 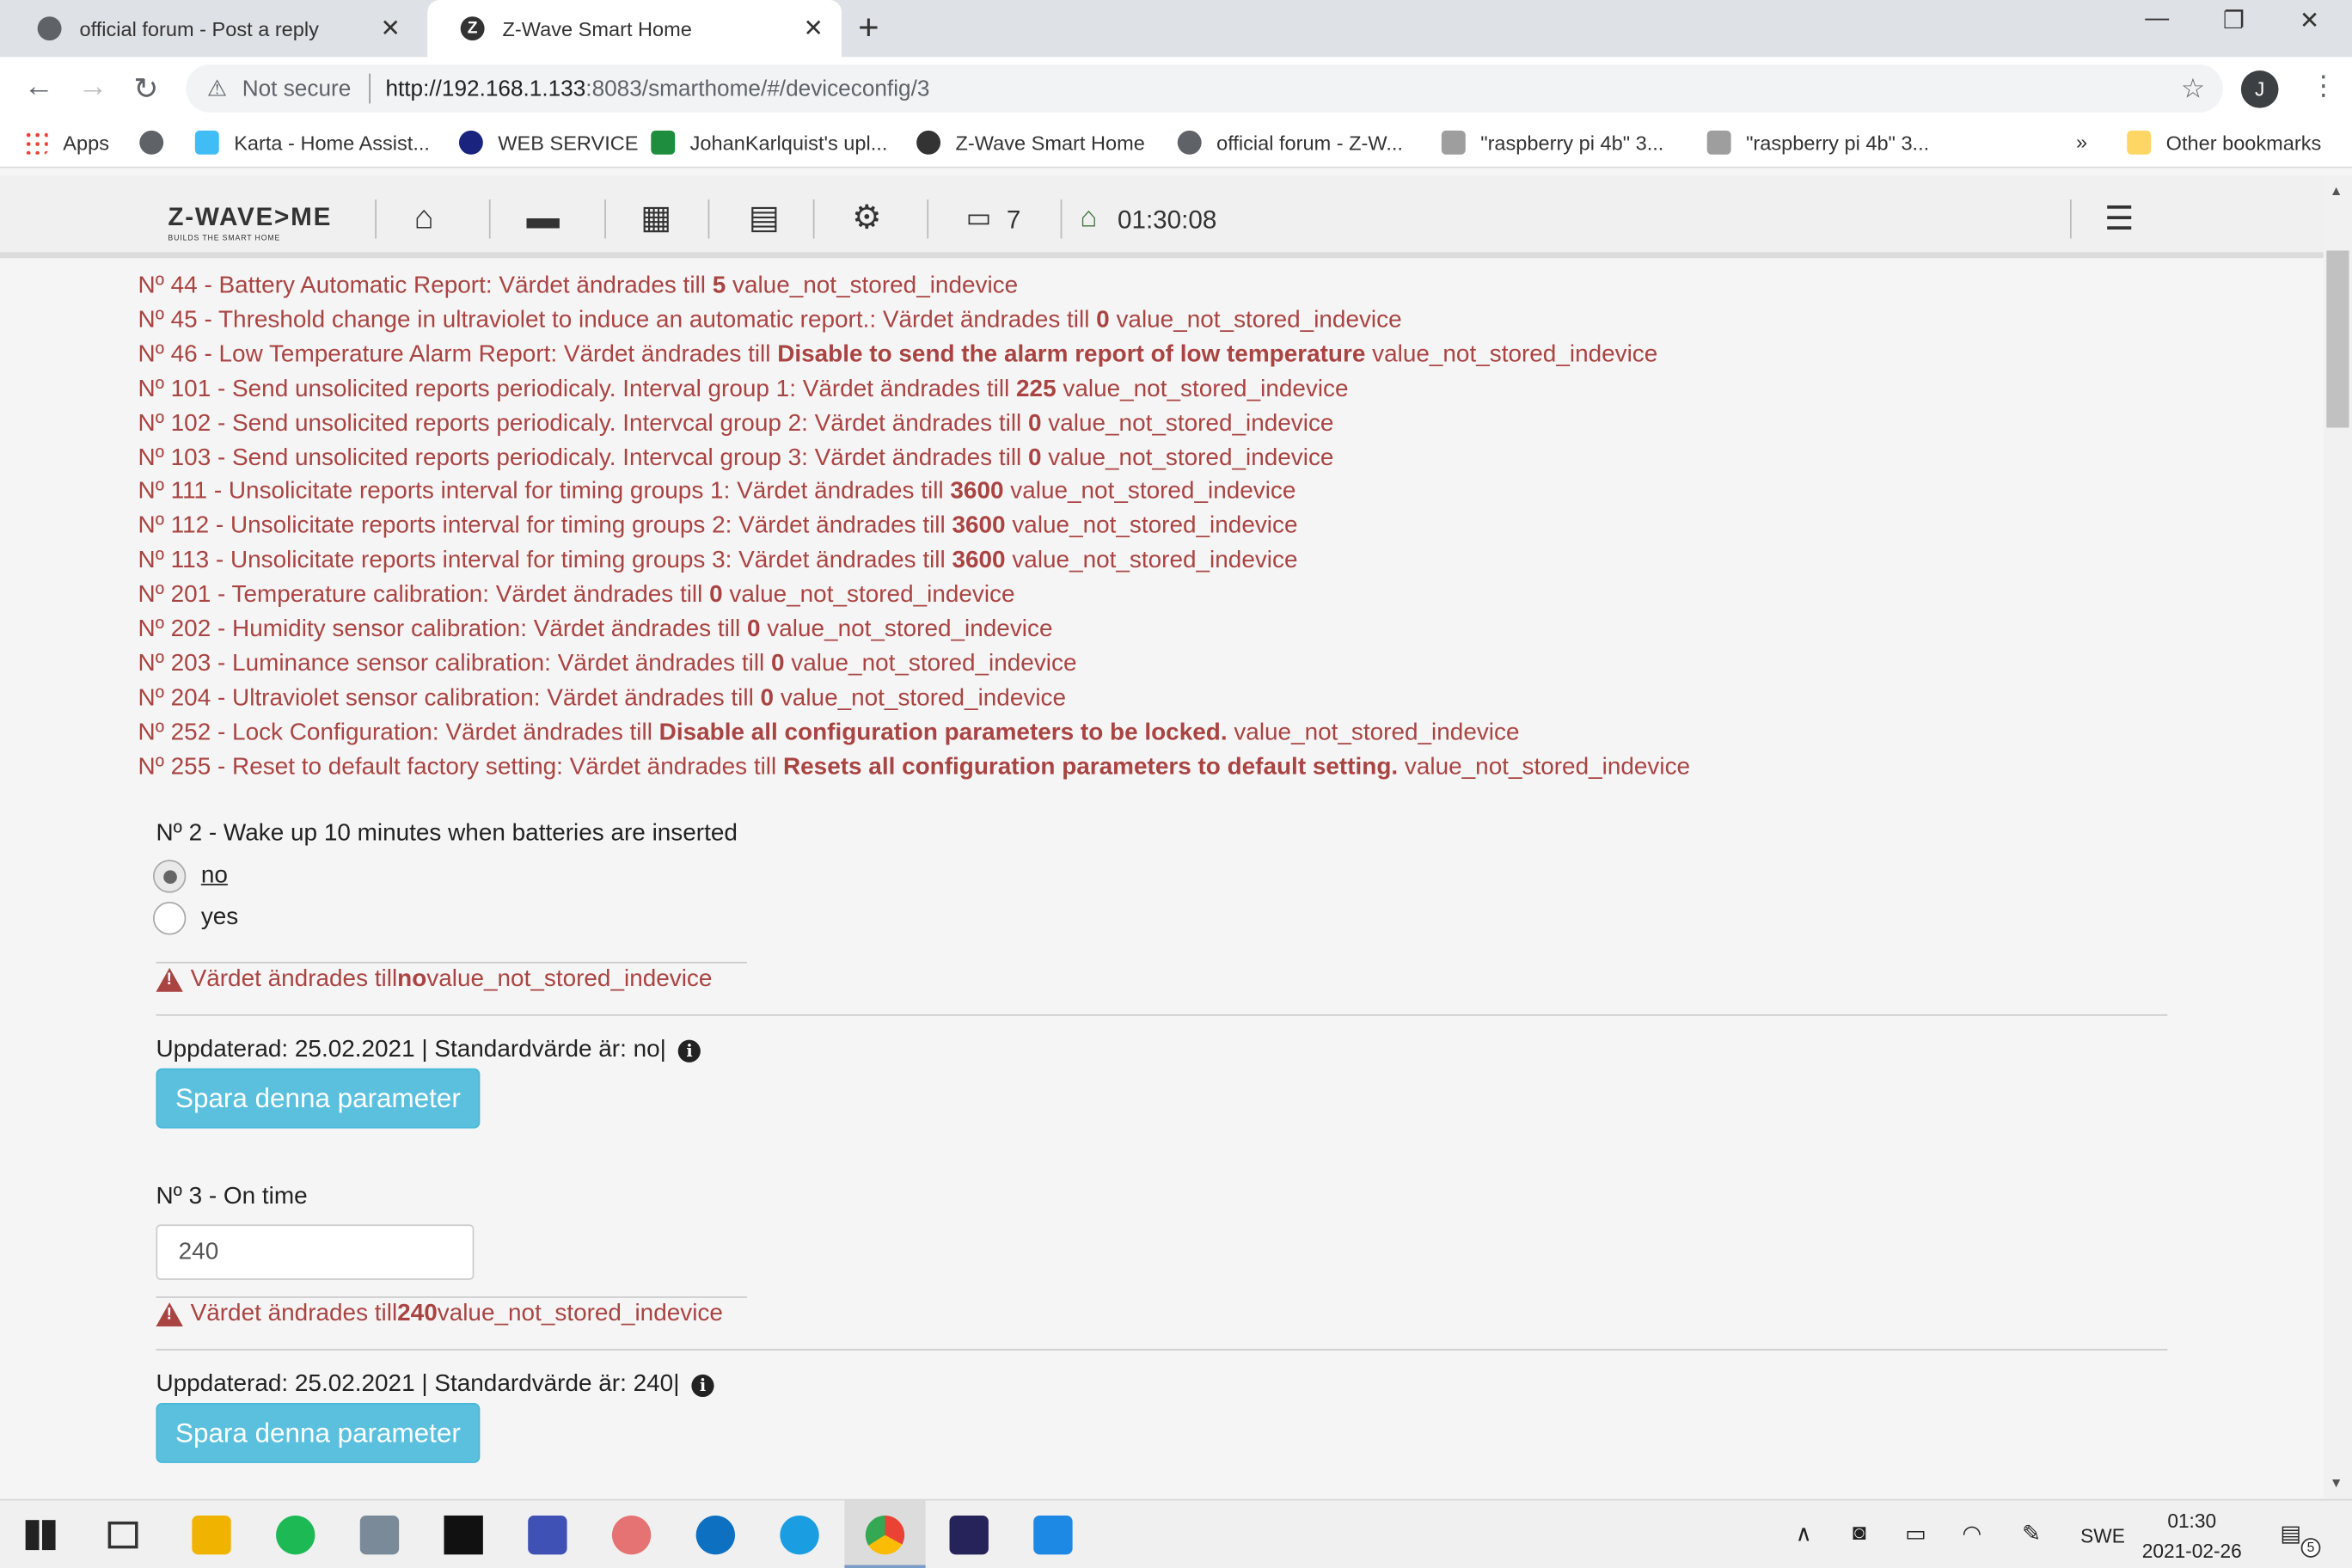 I want to click on battery-icon: ▭, so click(x=1915, y=1533).